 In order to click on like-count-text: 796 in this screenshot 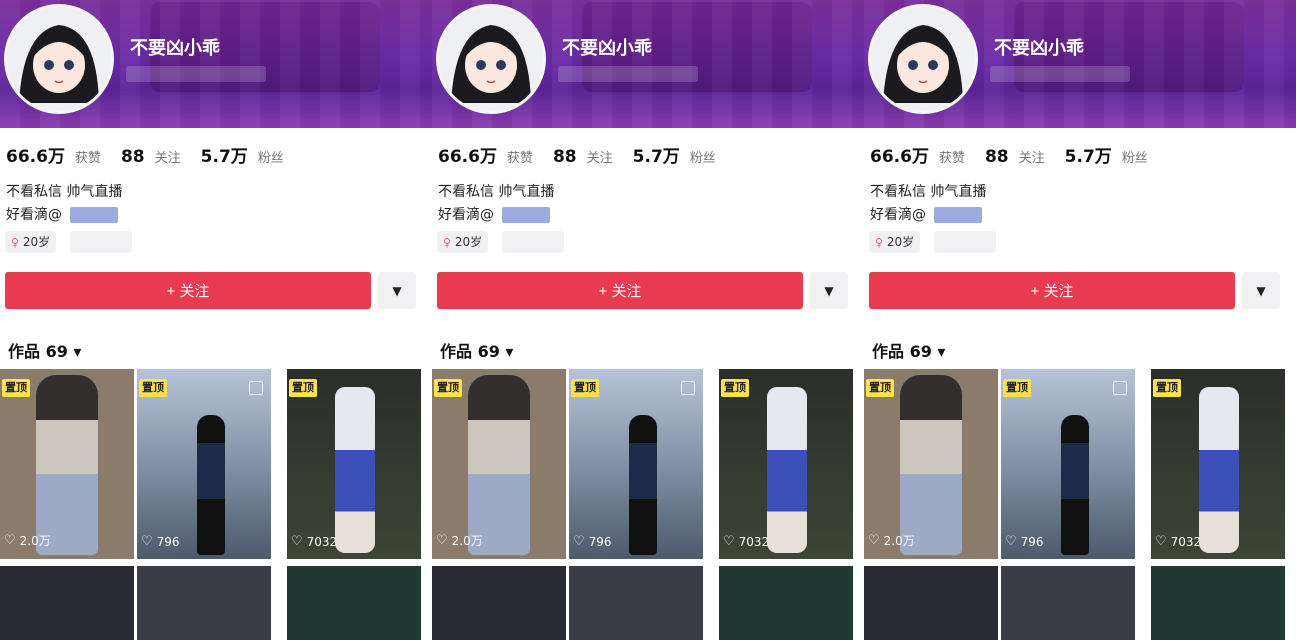, I will do `click(168, 541)`.